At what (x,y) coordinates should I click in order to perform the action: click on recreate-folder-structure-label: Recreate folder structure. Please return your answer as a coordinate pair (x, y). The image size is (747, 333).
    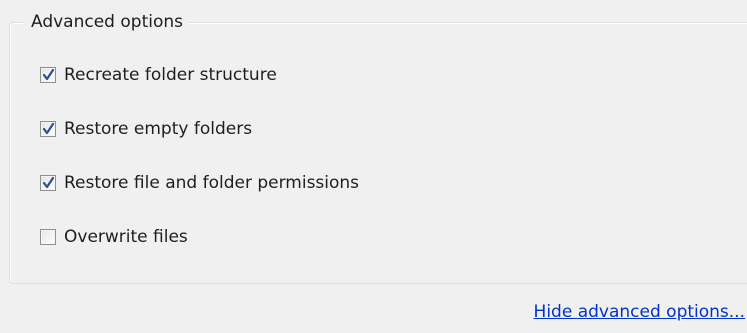
    Looking at the image, I should click on (170, 75).